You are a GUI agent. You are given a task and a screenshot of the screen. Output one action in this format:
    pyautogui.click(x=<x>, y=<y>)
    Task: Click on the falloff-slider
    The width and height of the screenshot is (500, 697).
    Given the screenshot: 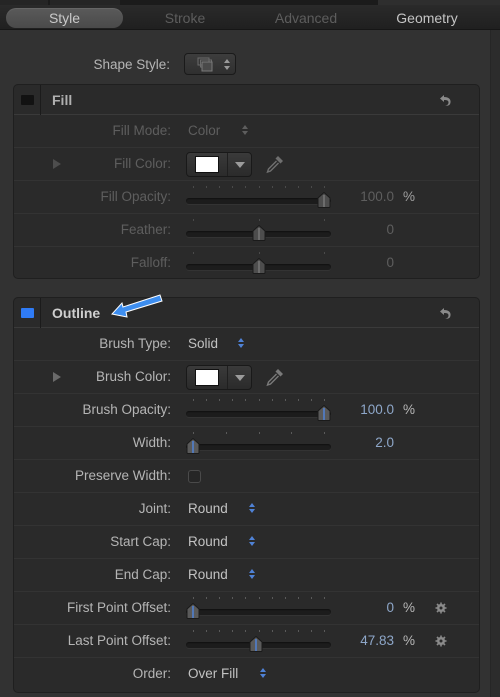 What is the action you would take?
    pyautogui.click(x=258, y=263)
    